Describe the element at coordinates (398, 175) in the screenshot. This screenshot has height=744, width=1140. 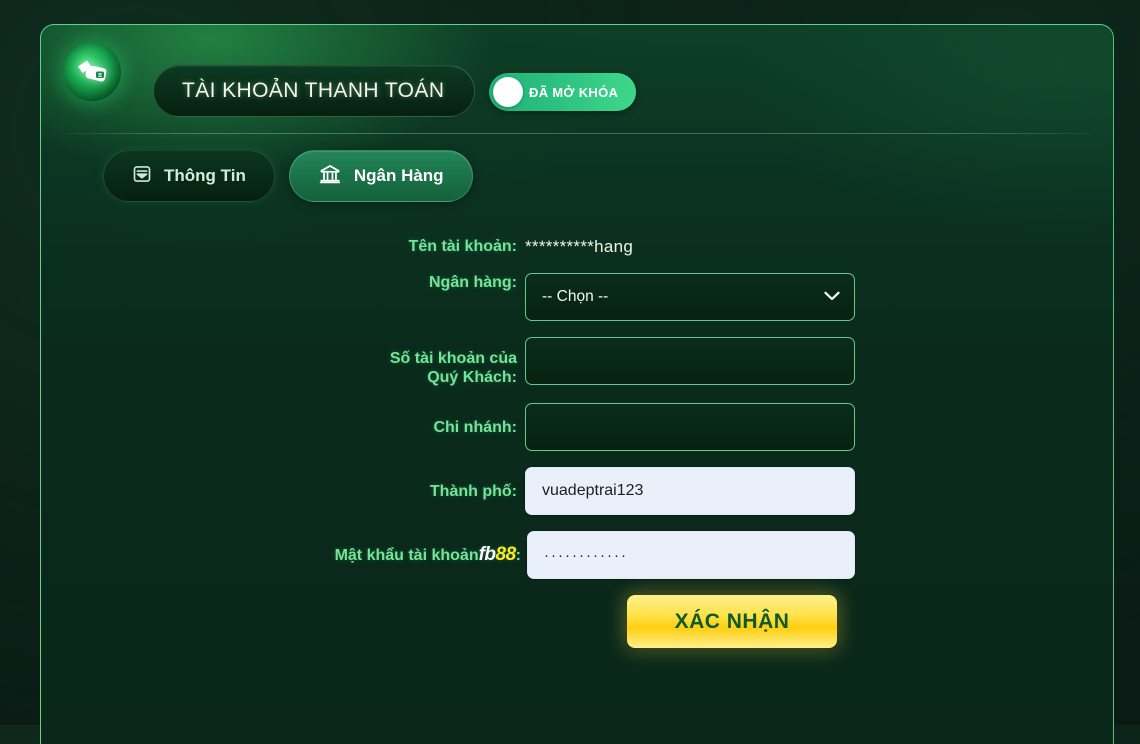
I see `tab-ngan-hang-label: Ngân Hàng` at that location.